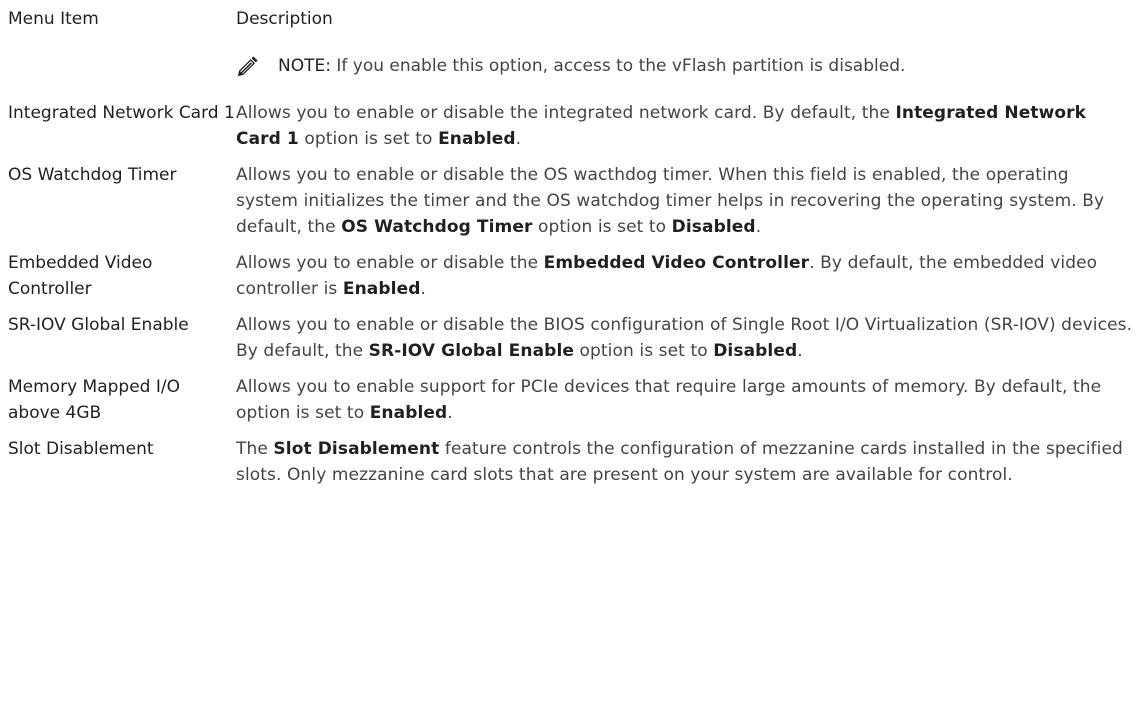  What do you see at coordinates (571, 19) in the screenshot?
I see `table-header: Menu Item Description` at bounding box center [571, 19].